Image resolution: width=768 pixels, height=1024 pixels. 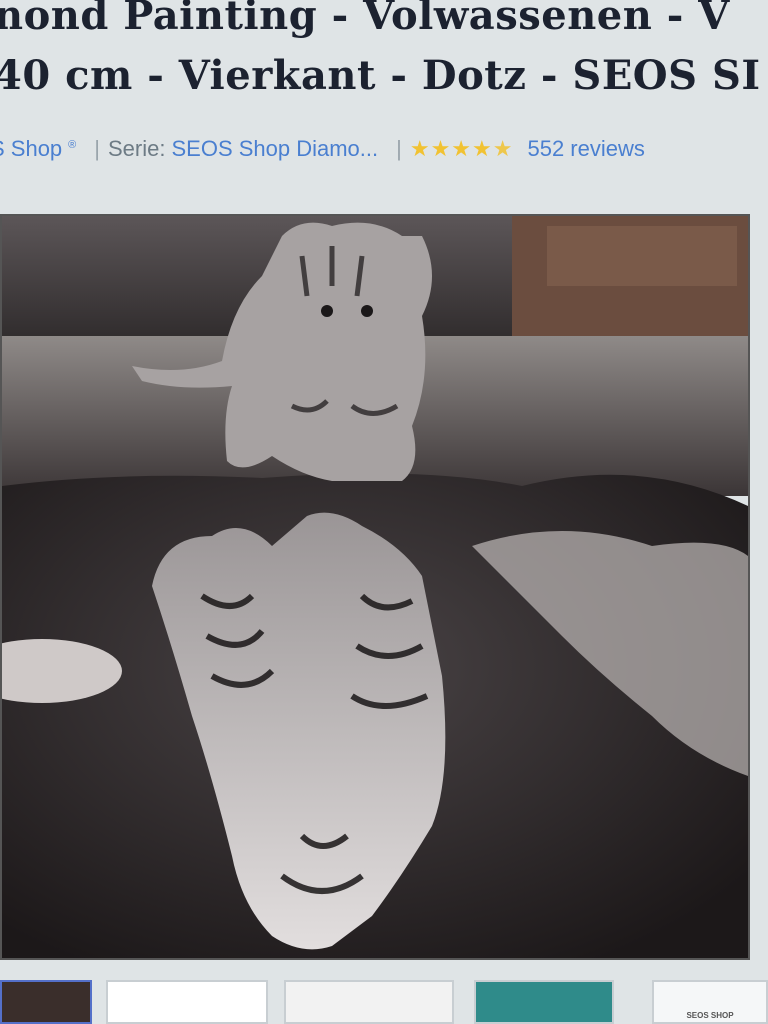 What do you see at coordinates (710, 1002) in the screenshot?
I see `thumbnail-5: SEOS SHOP` at bounding box center [710, 1002].